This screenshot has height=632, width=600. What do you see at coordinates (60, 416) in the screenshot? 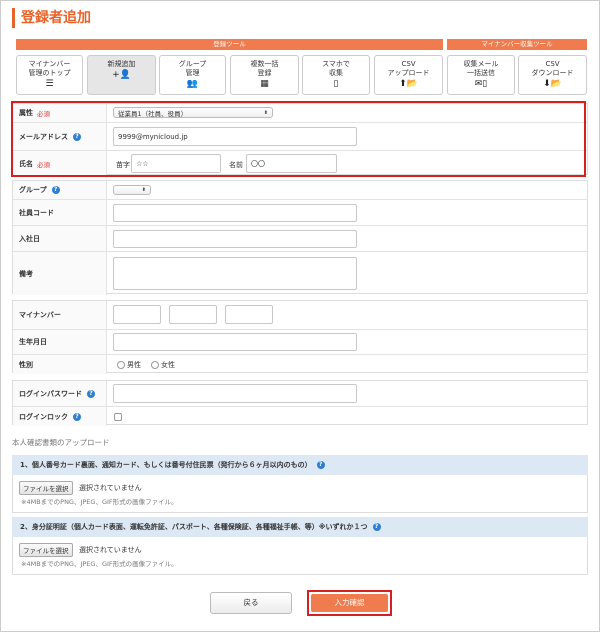
I see `login-lock-label: ログインロック?` at bounding box center [60, 416].